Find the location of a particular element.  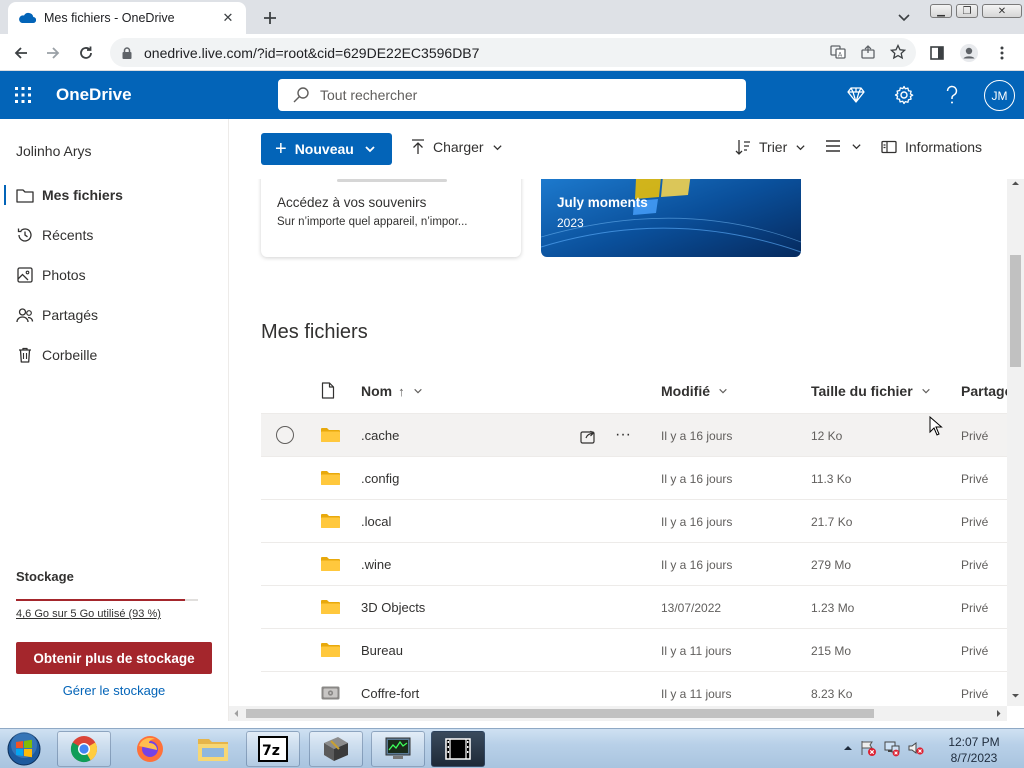

clock-time: 12:07 PM is located at coordinates (974, 742).